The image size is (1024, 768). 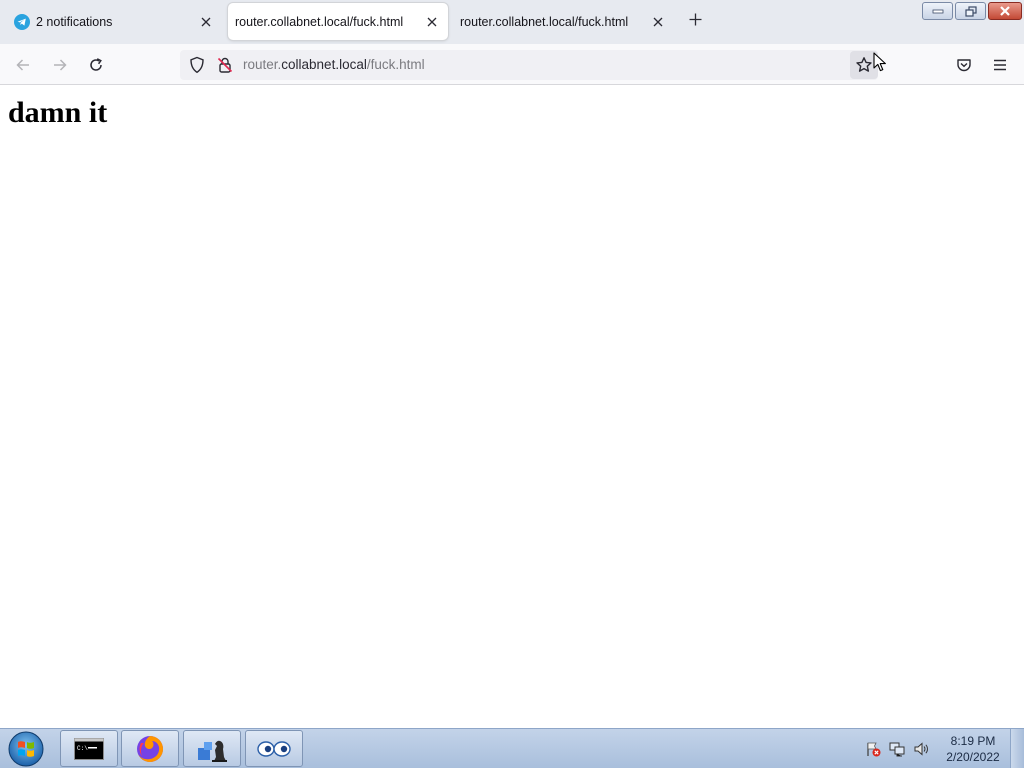 What do you see at coordinates (212, 751) in the screenshot?
I see `chess-icon` at bounding box center [212, 751].